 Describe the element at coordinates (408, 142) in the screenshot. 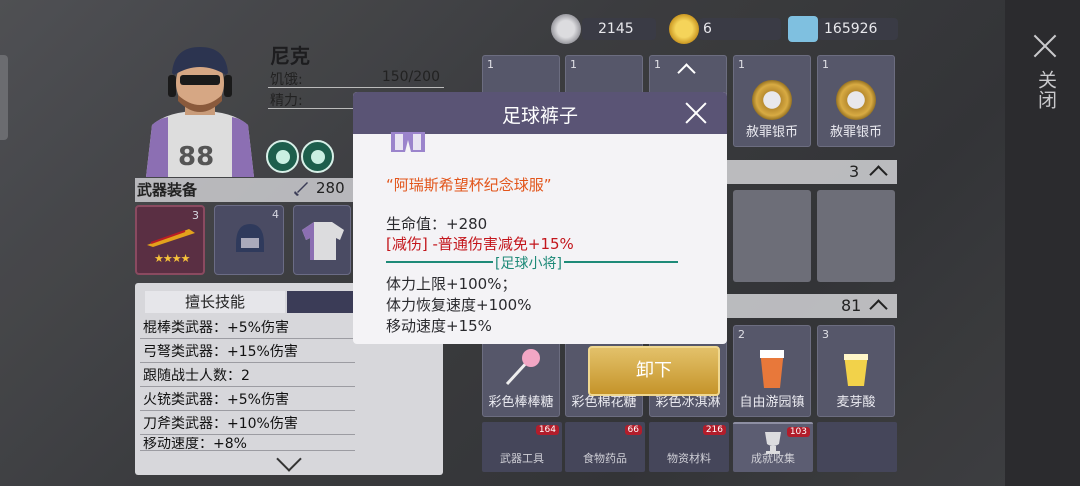

I see `shorts-icon` at that location.